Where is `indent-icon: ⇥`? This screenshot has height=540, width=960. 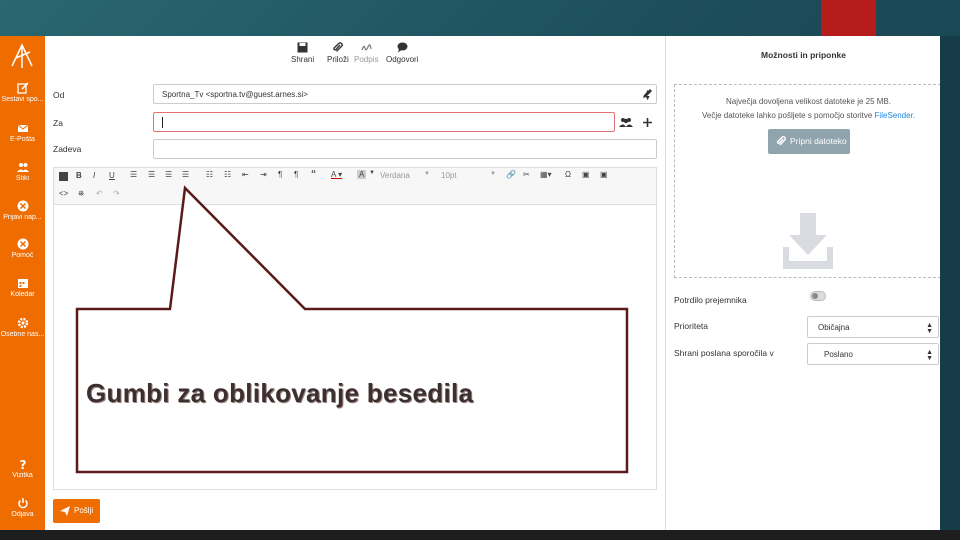
indent-icon: ⇥ is located at coordinates (263, 174).